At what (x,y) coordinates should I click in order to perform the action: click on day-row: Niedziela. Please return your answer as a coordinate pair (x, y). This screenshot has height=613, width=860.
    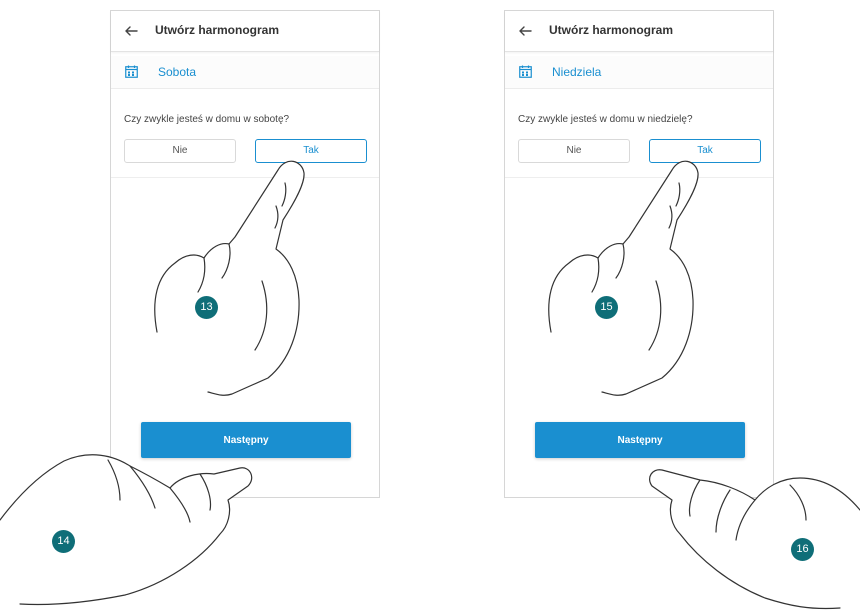
    Looking at the image, I should click on (639, 72).